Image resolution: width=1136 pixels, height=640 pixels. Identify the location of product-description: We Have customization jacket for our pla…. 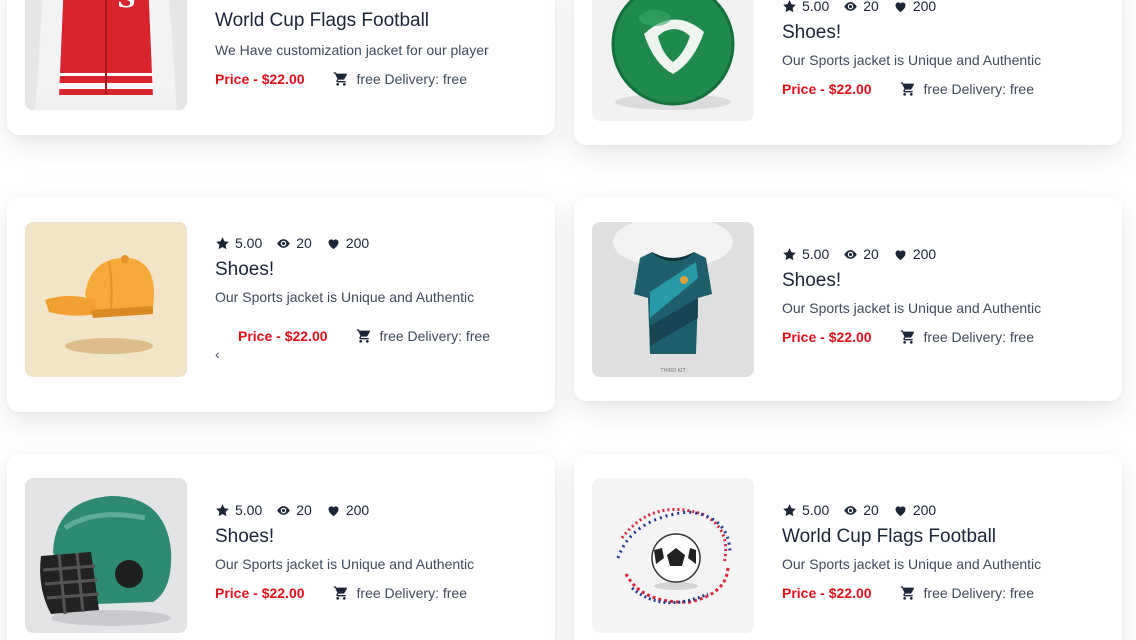
(352, 50).